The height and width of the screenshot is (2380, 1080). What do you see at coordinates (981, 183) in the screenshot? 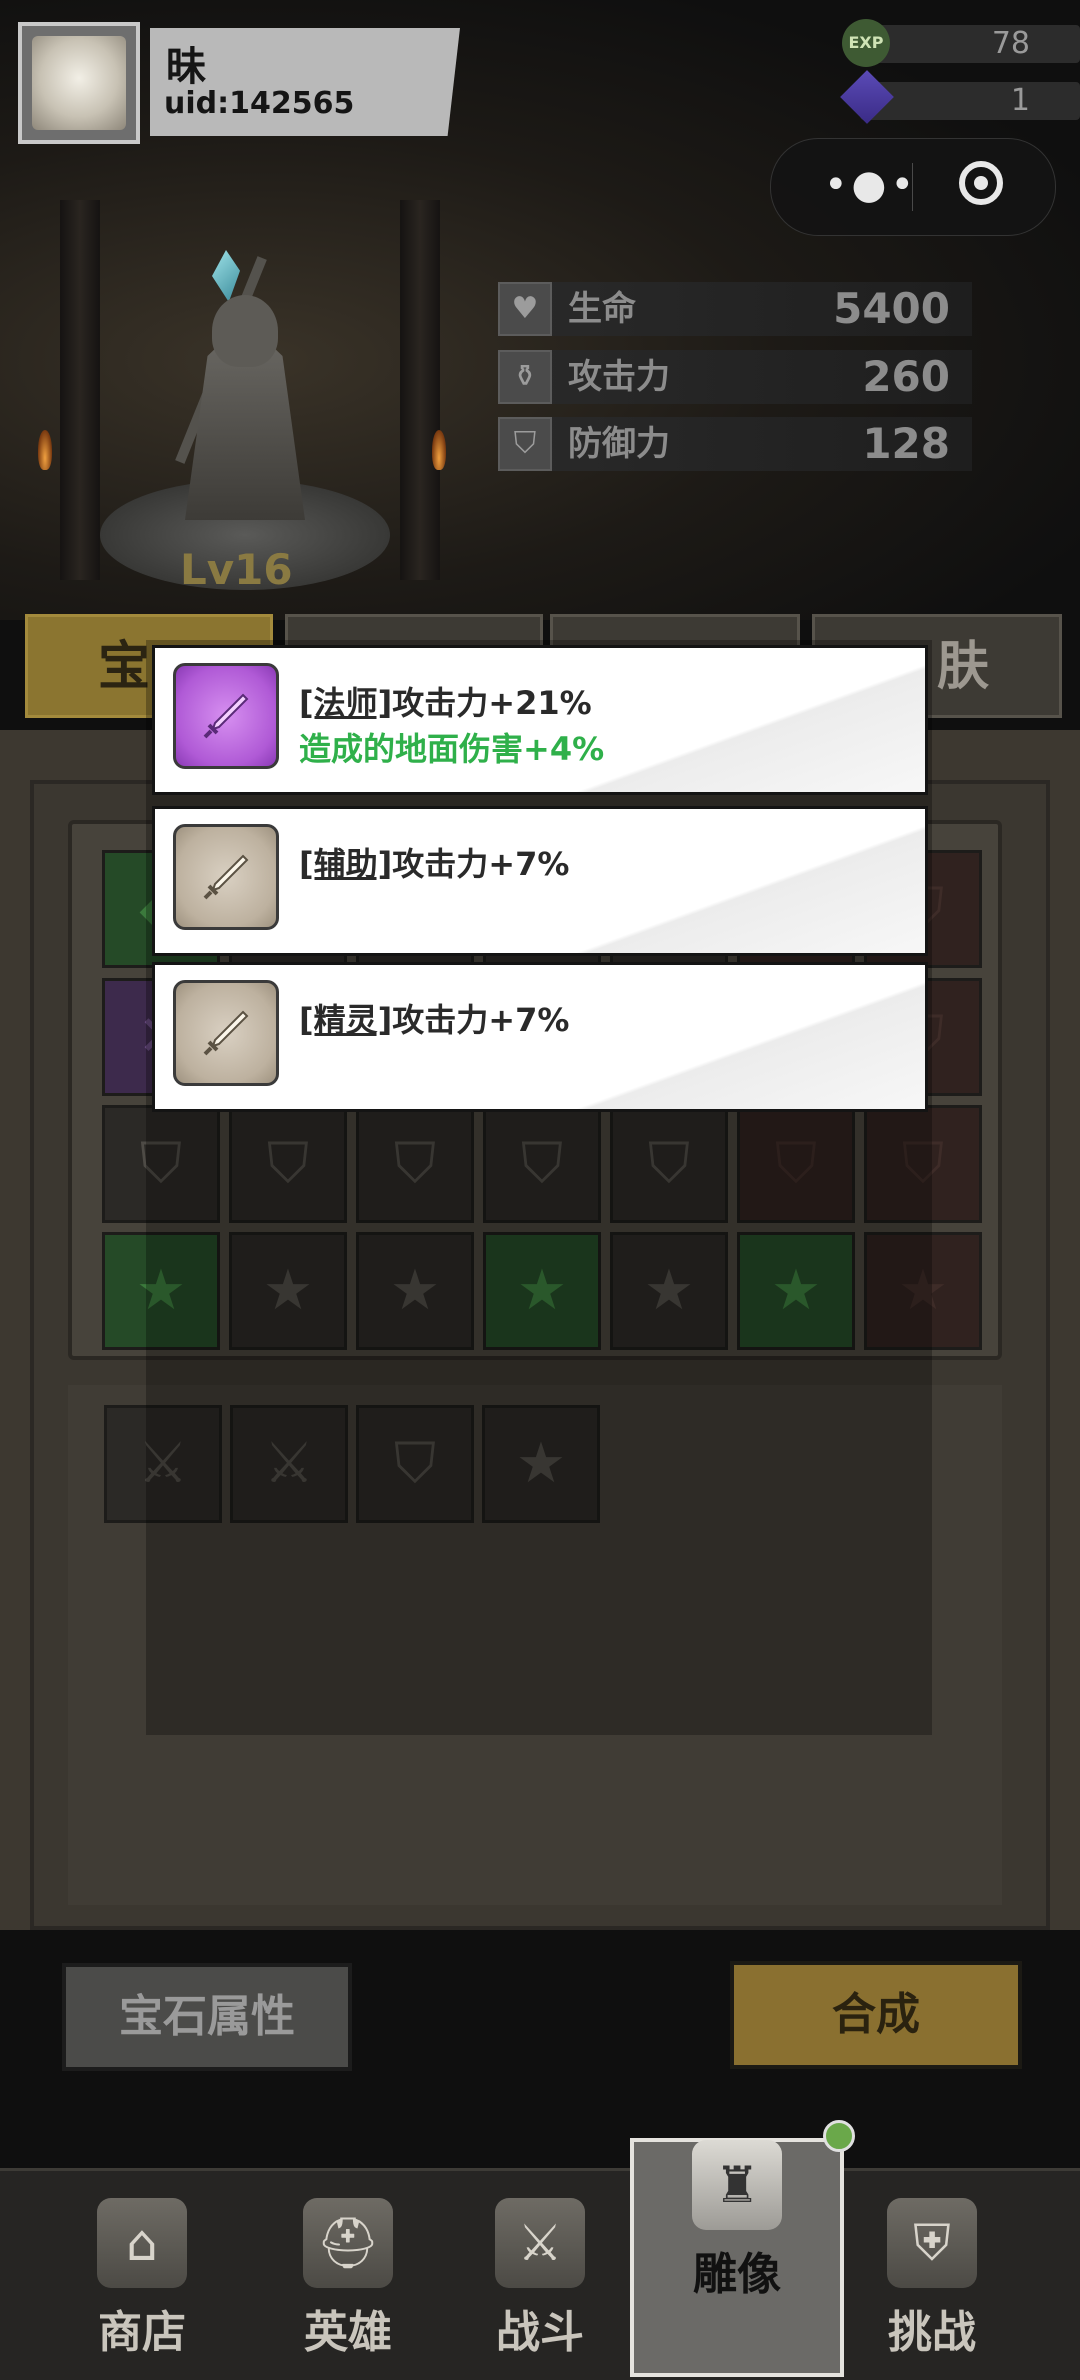
I see `close-miniprogram-icon` at bounding box center [981, 183].